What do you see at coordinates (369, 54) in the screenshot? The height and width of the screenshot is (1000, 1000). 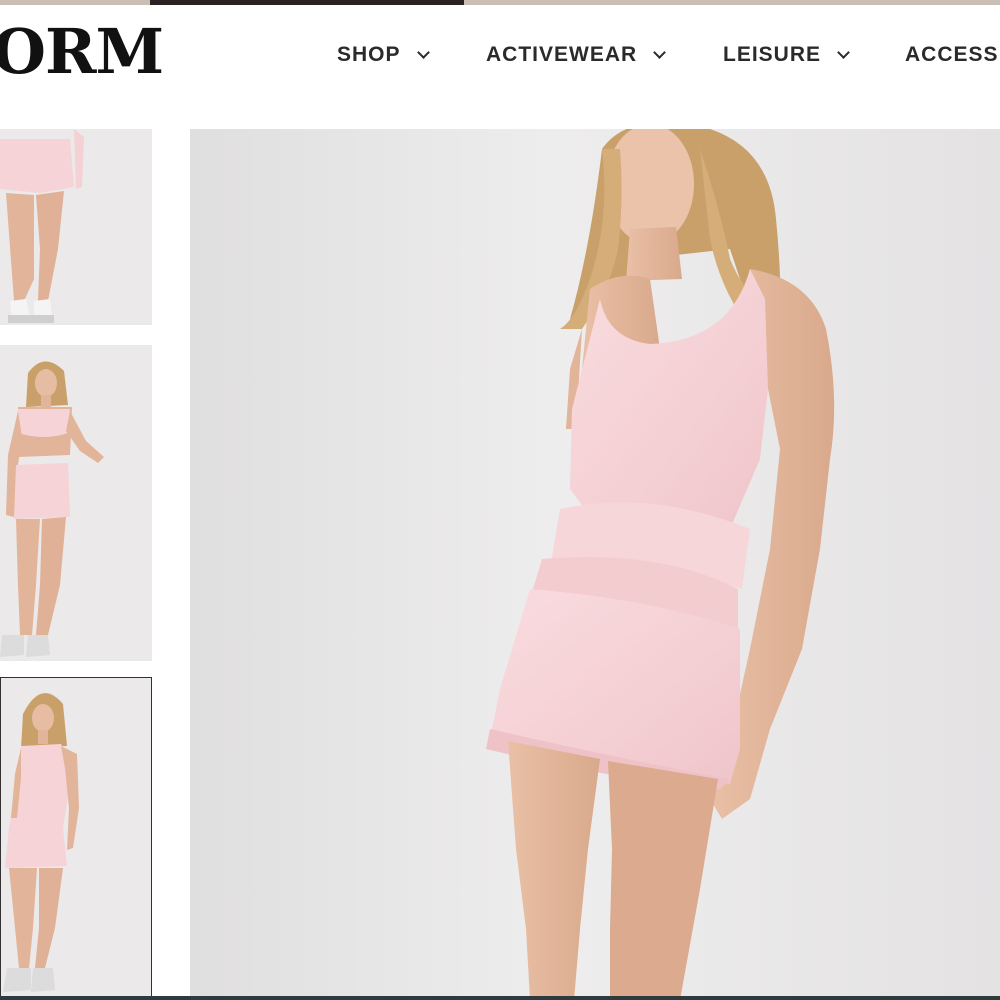 I see `nav-label: SHOP` at bounding box center [369, 54].